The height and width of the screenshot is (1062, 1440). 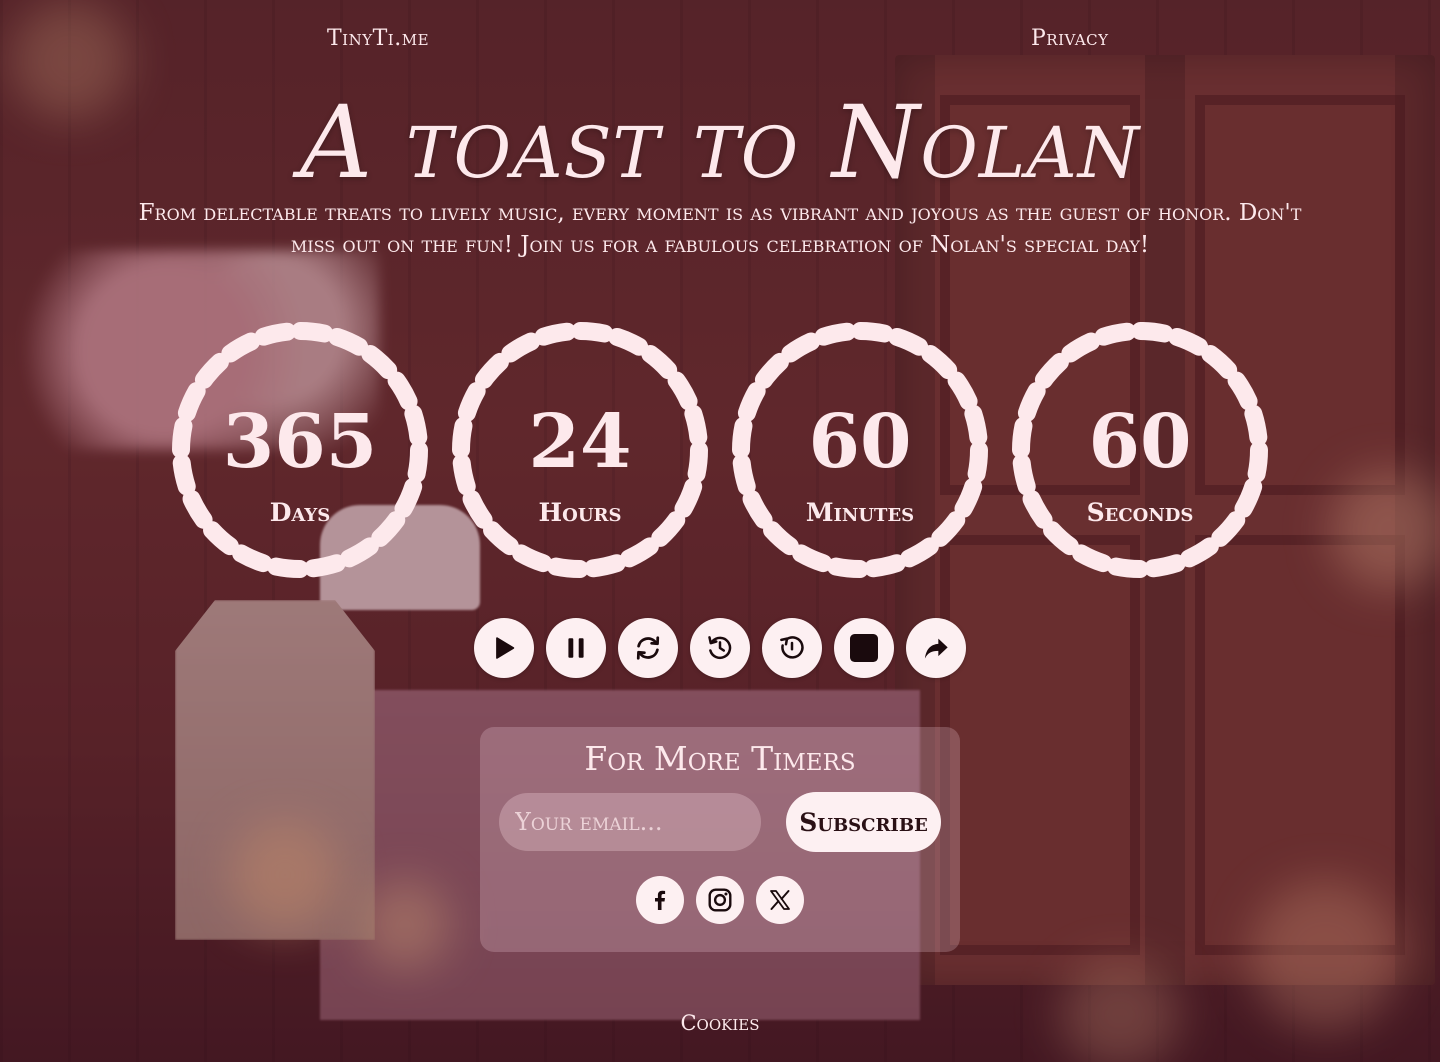 I want to click on history-button, so click(x=720, y=648).